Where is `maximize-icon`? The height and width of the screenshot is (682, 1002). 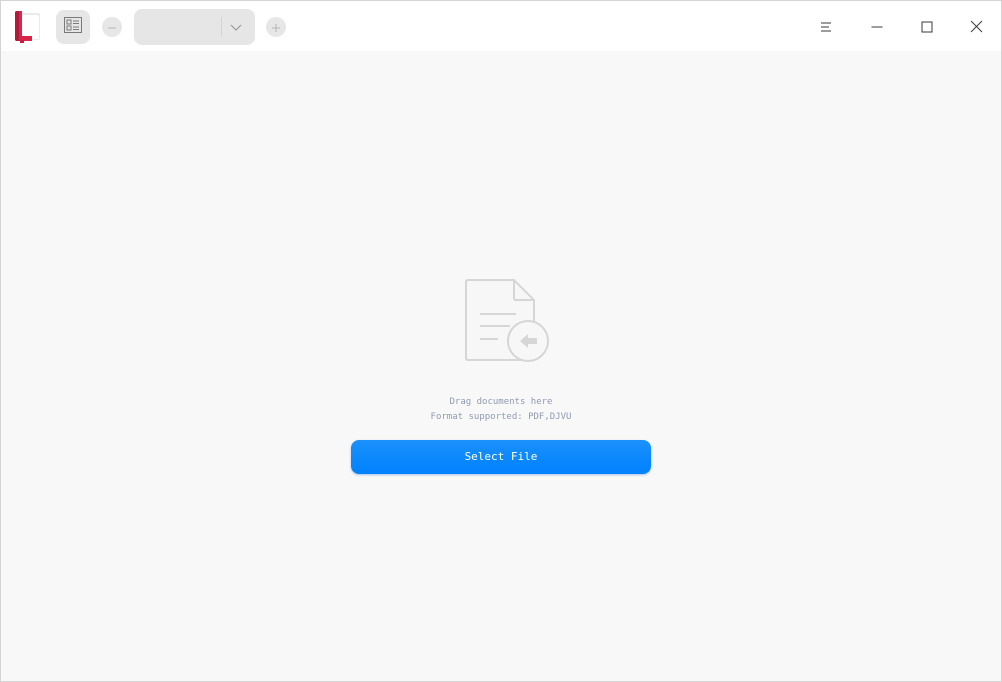
maximize-icon is located at coordinates (927, 27).